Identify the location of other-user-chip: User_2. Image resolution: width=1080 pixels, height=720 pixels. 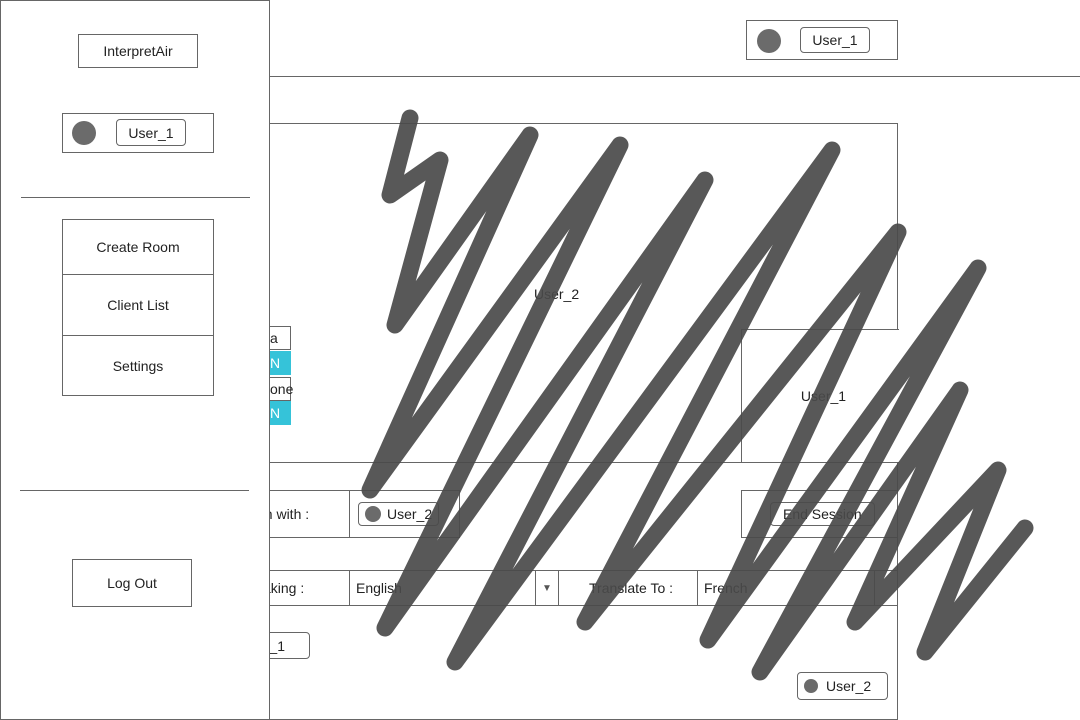
(842, 686).